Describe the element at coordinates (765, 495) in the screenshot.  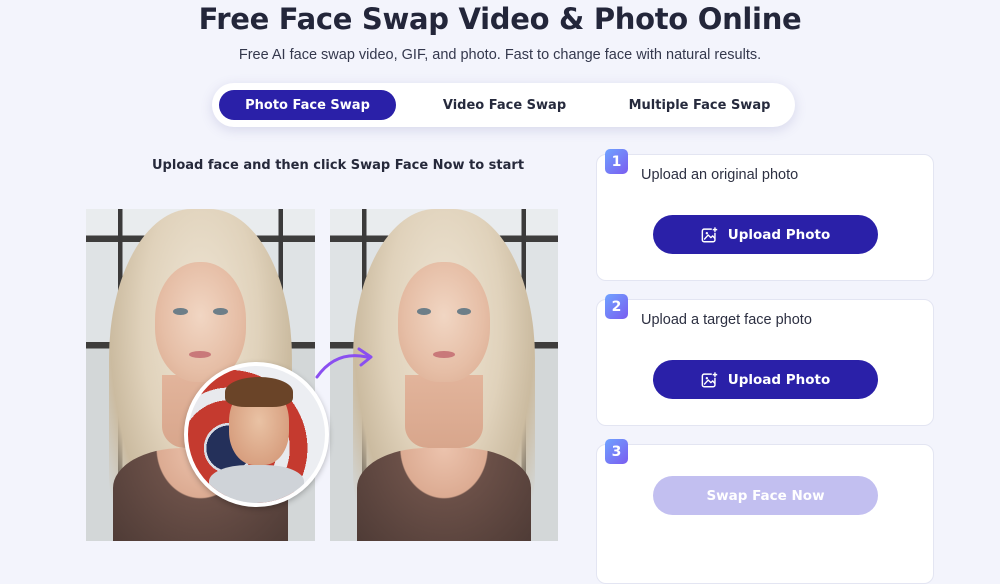
I see `swap-face-now-button: Swap Face Now` at that location.